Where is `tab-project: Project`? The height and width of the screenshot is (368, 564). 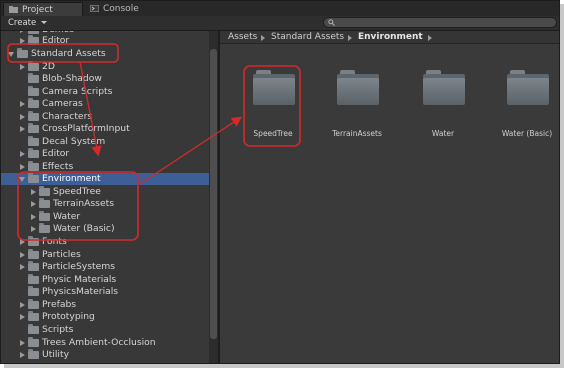 tab-project: Project is located at coordinates (43, 9).